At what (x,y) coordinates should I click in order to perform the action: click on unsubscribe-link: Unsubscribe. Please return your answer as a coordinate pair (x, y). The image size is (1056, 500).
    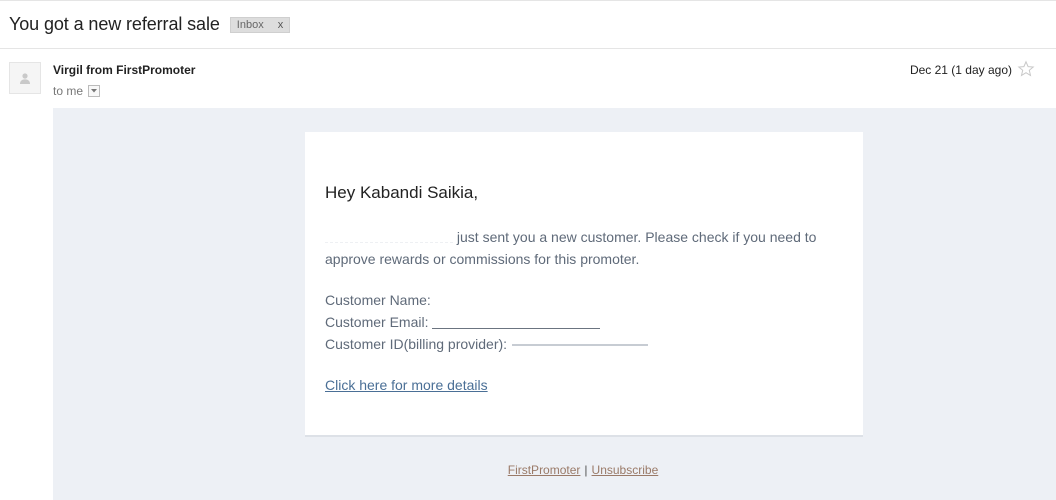
    Looking at the image, I should click on (625, 470).